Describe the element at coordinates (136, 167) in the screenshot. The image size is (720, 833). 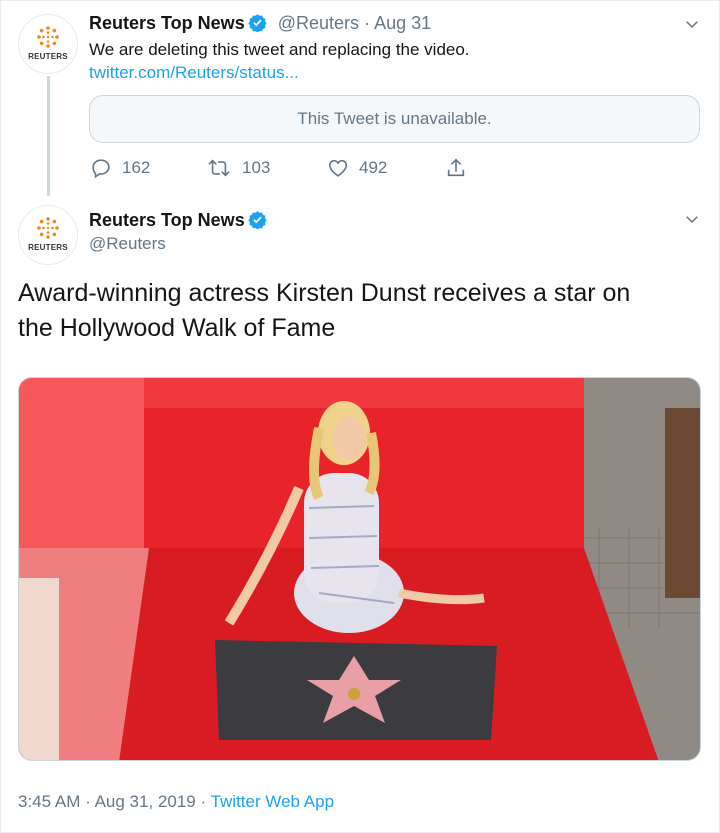
I see `reply-count: 162` at that location.